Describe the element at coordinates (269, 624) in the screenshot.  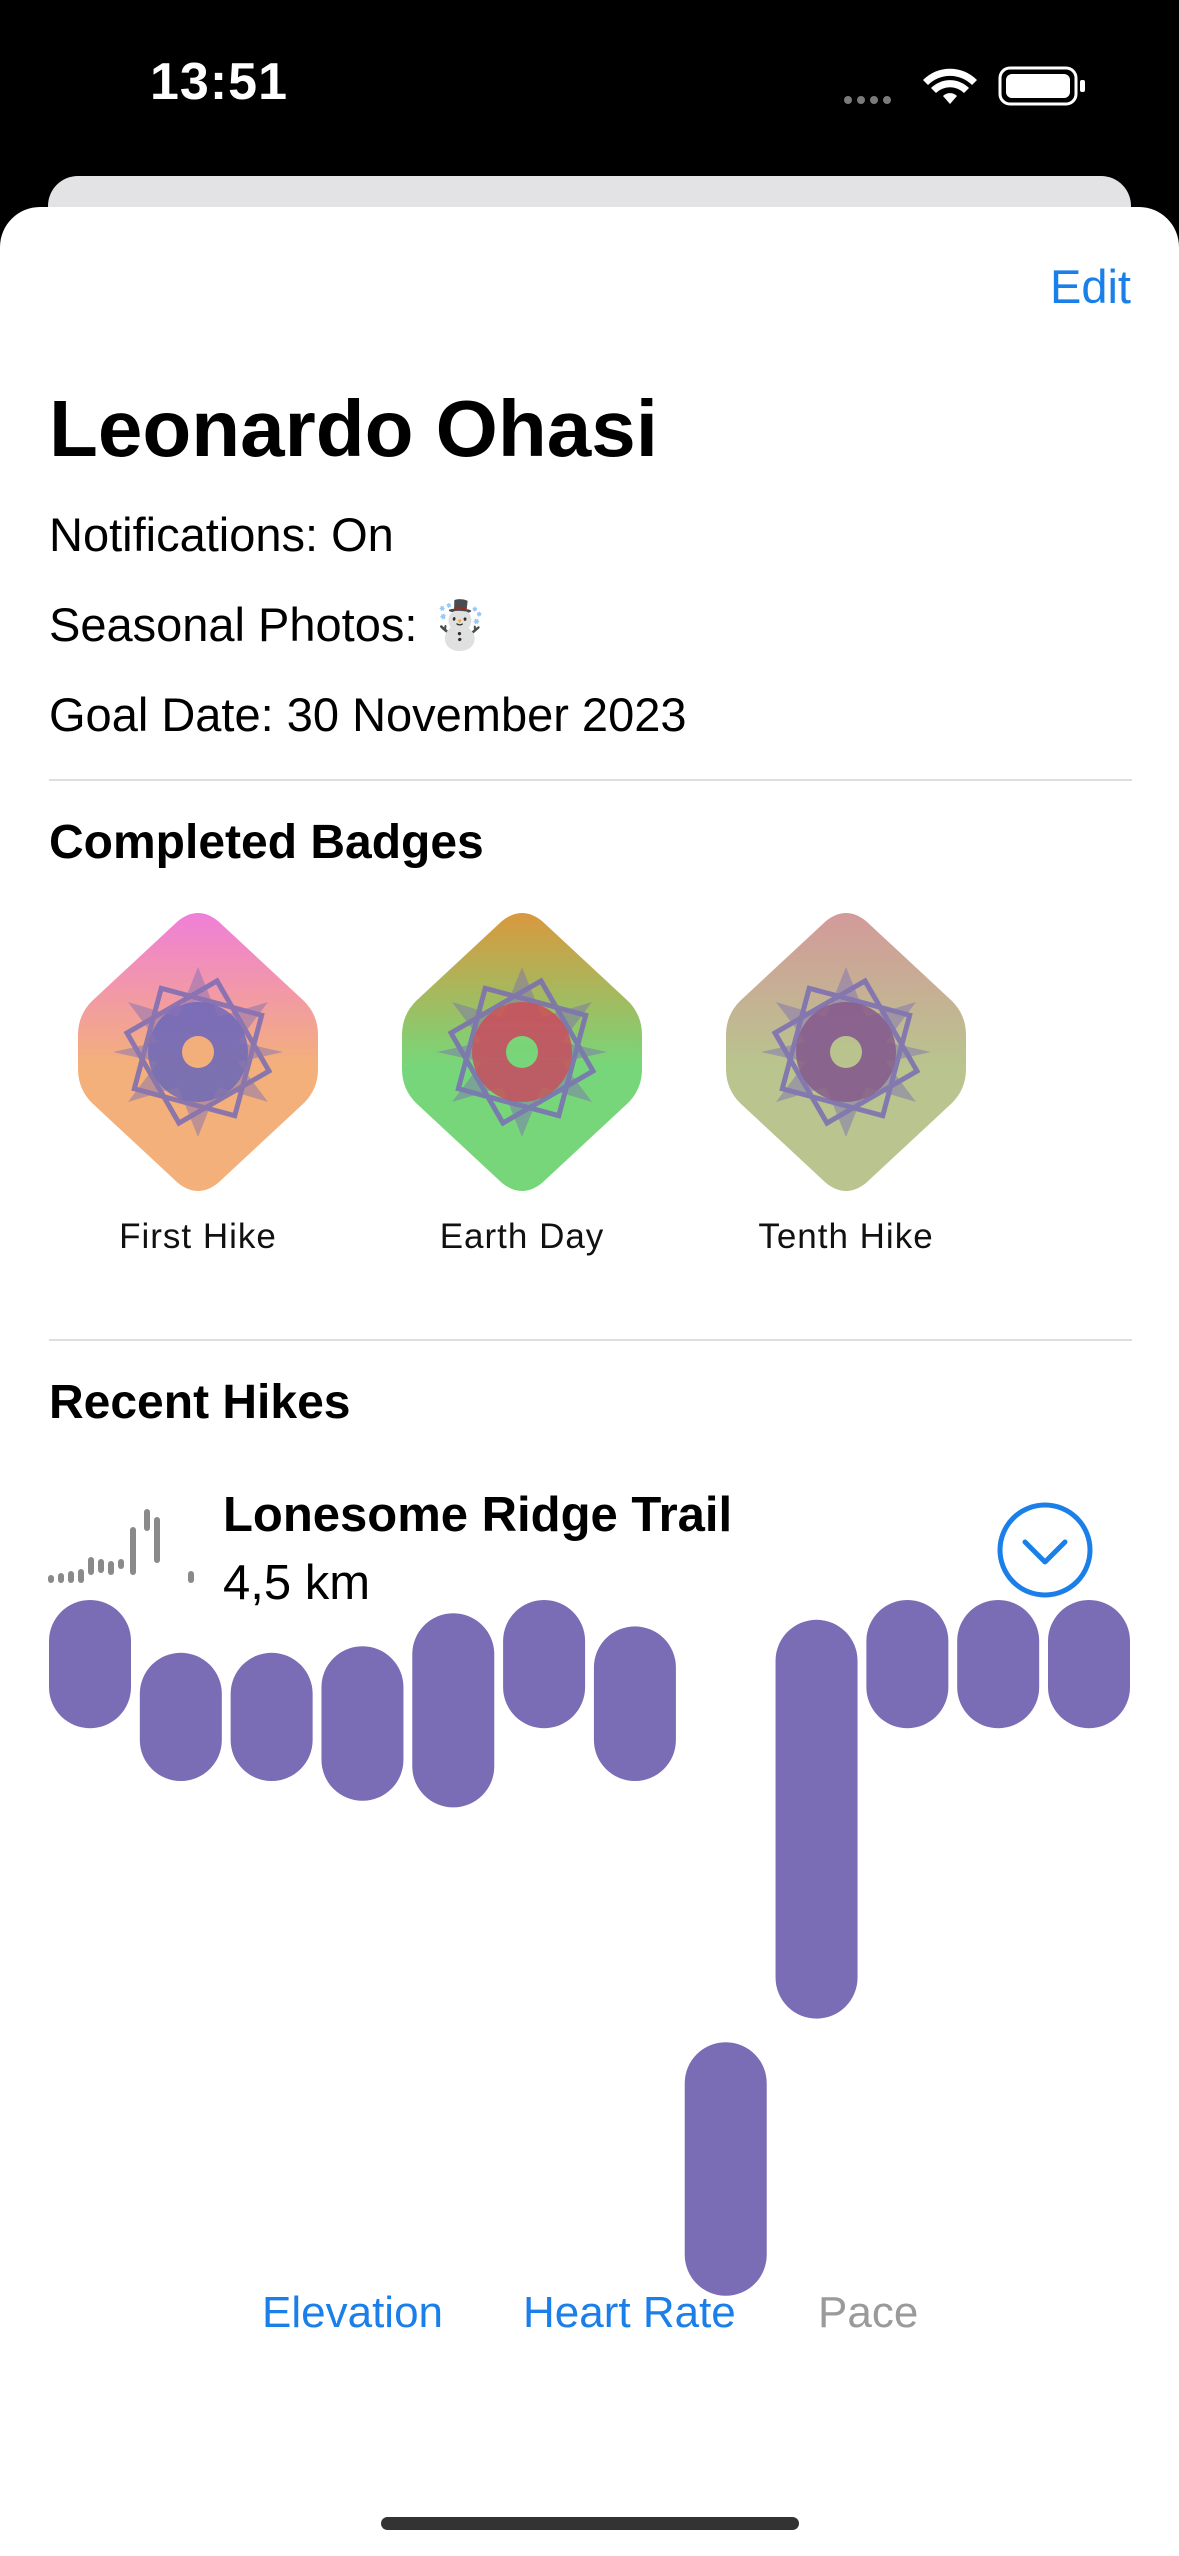
I see `seasonal-photos-status: Seasonal Photos: ☃️` at that location.